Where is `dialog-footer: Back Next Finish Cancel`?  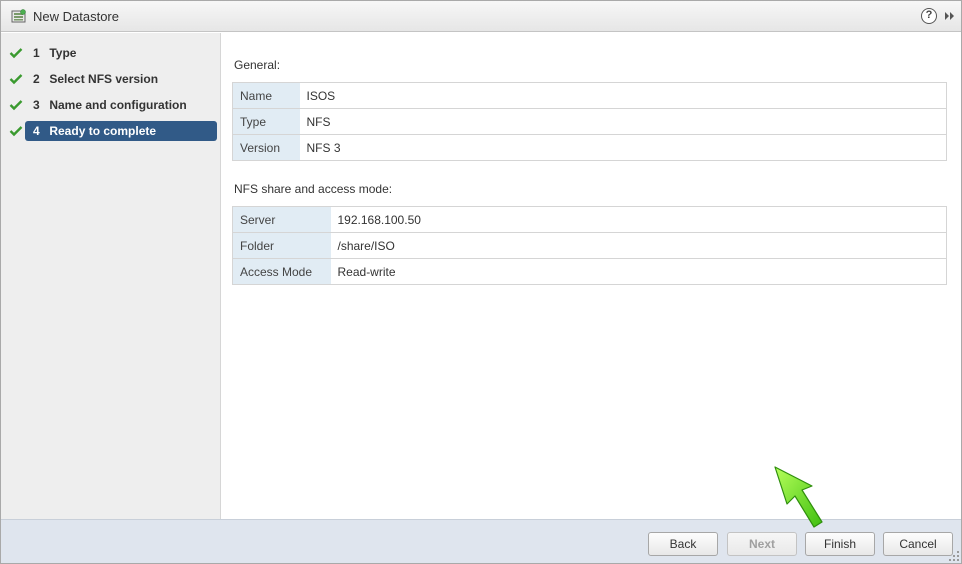
dialog-footer: Back Next Finish Cancel is located at coordinates (481, 541).